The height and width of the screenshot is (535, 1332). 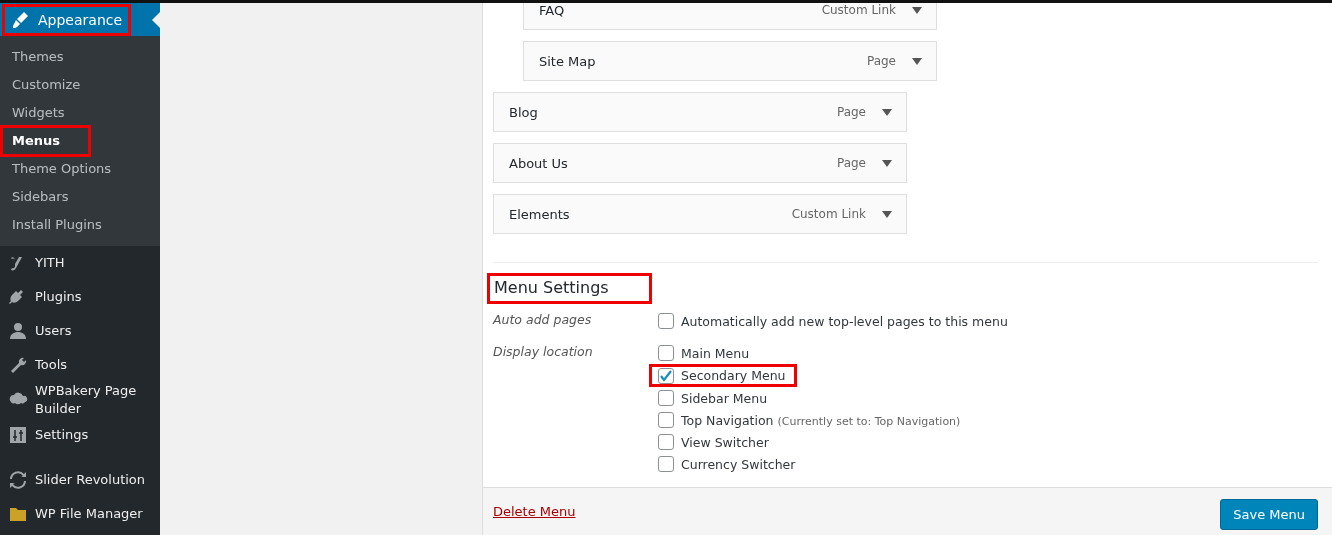 I want to click on brush-icon, so click(x=20, y=19).